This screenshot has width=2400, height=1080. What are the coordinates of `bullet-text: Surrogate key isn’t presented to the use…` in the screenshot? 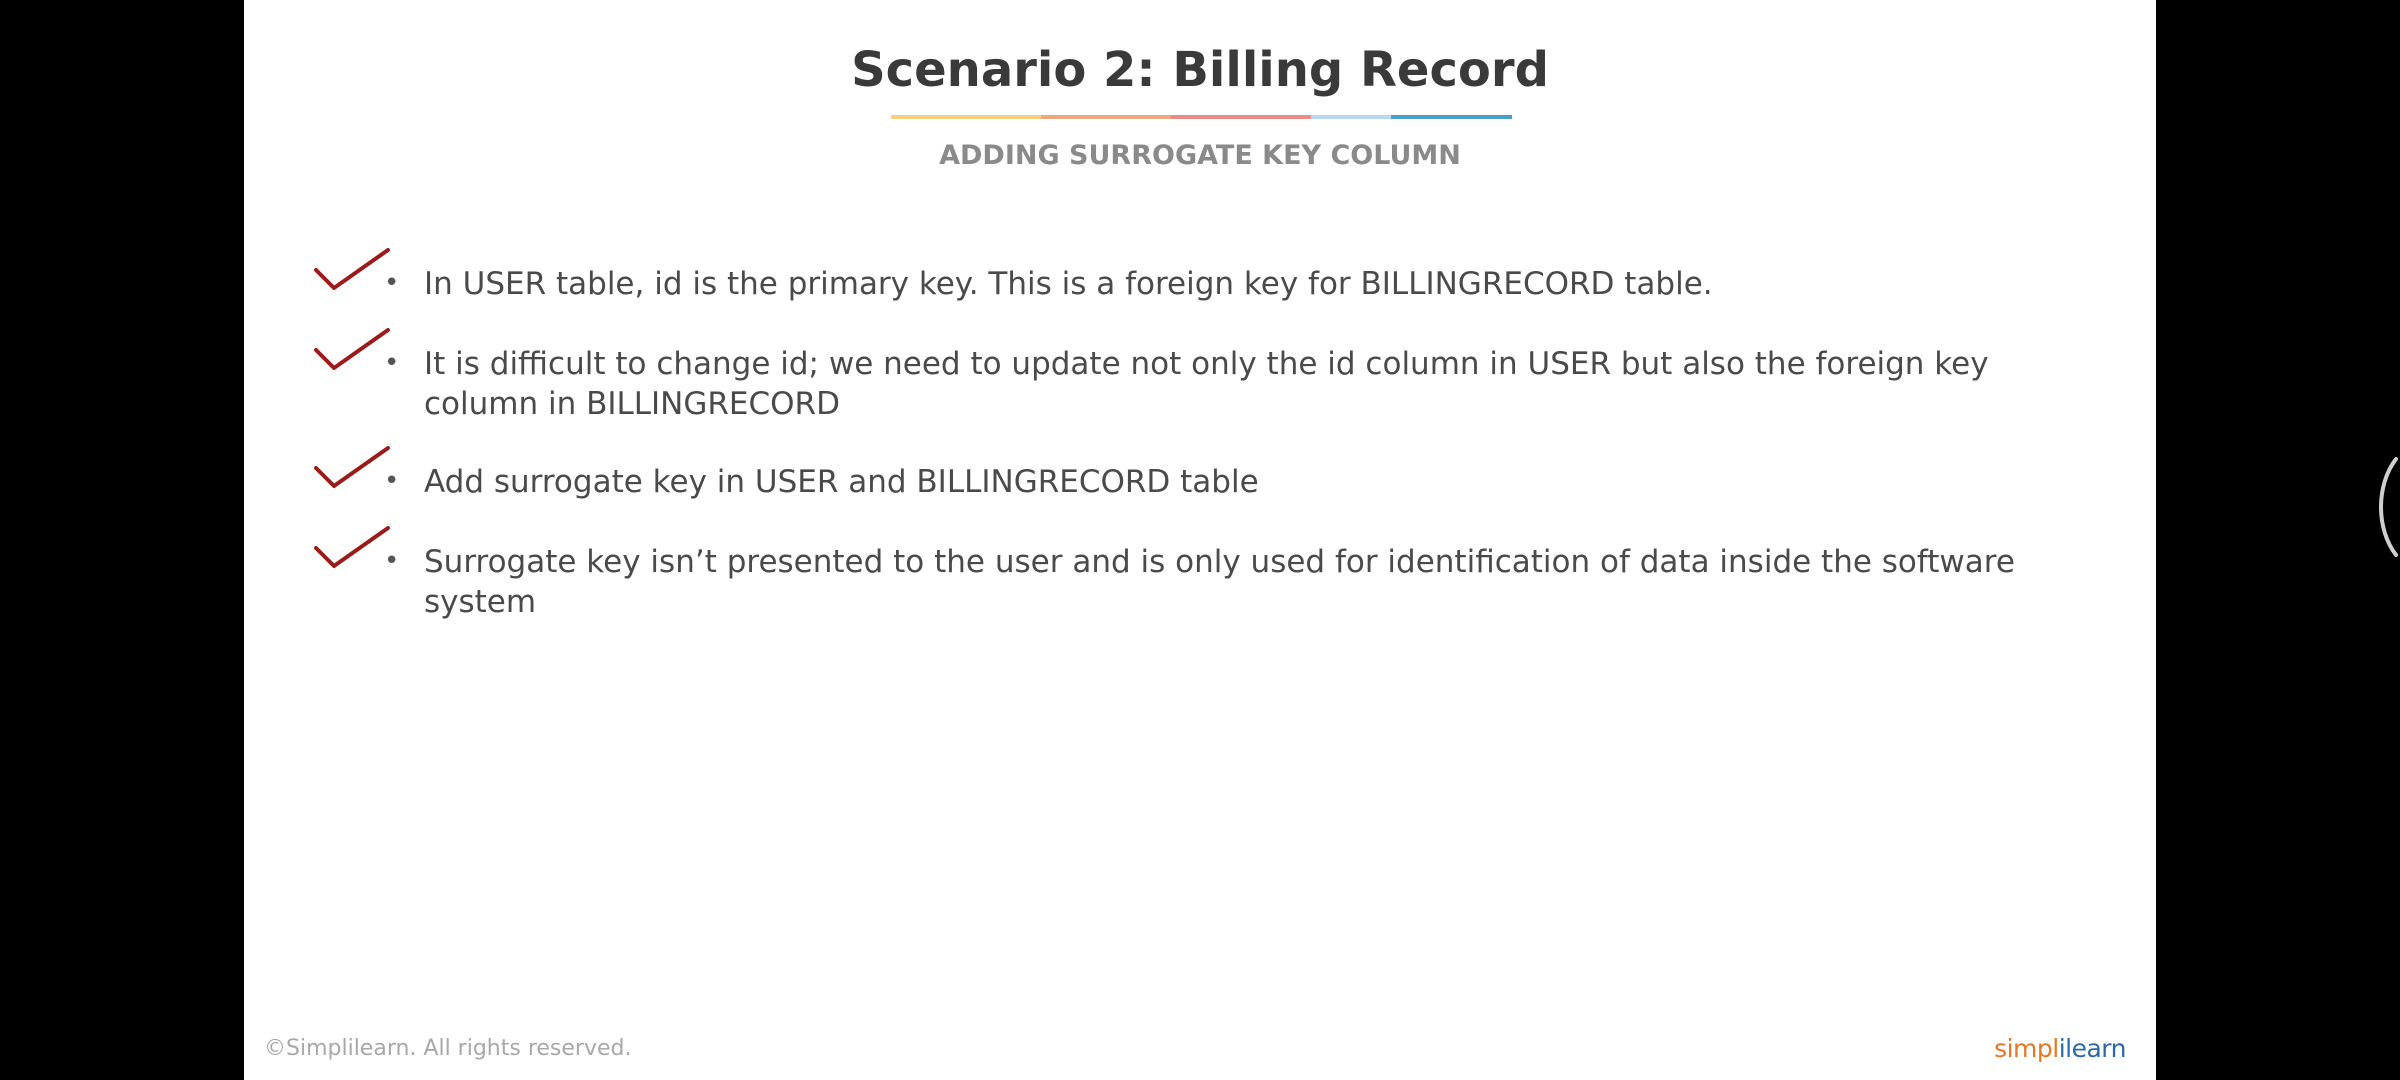 It's located at (1219, 582).